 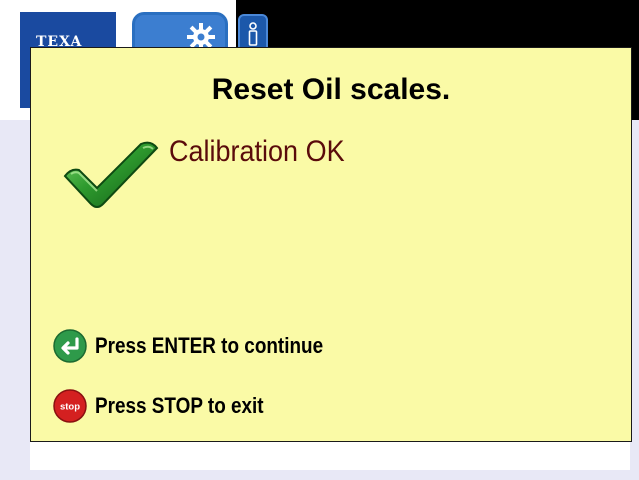 I want to click on enter-instruction: Press ENTER to continue, so click(x=206, y=346).